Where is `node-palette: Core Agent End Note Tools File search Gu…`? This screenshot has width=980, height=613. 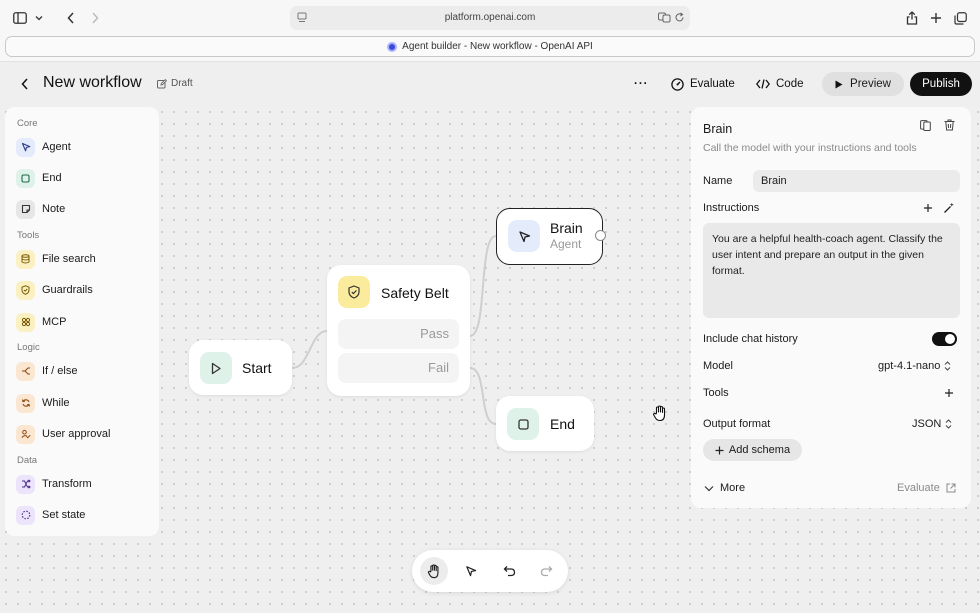
node-palette: Core Agent End Note Tools File search Gu… is located at coordinates (82, 321).